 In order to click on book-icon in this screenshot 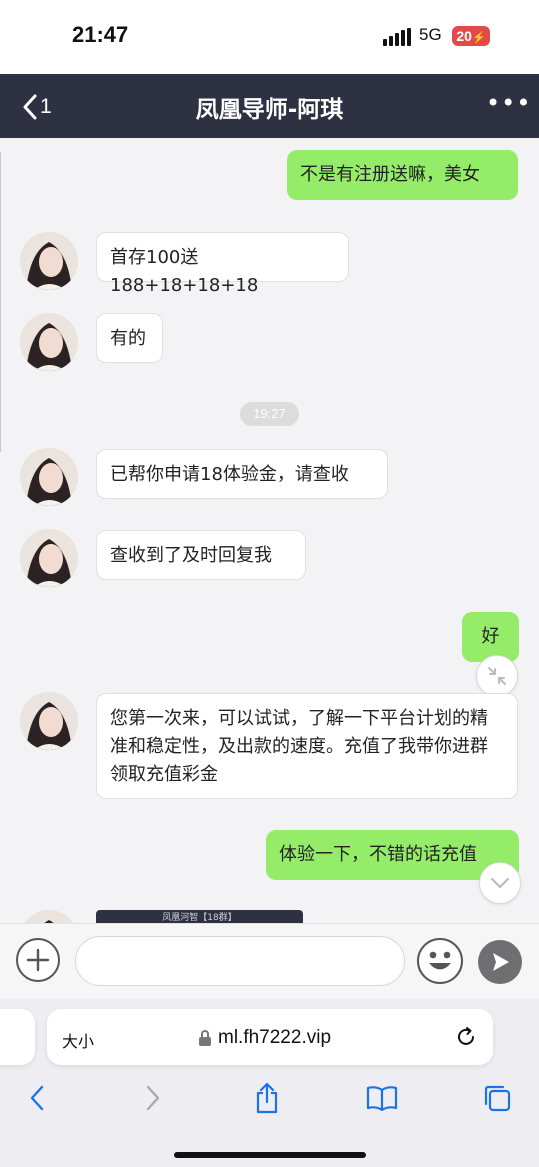, I will do `click(382, 1098)`.